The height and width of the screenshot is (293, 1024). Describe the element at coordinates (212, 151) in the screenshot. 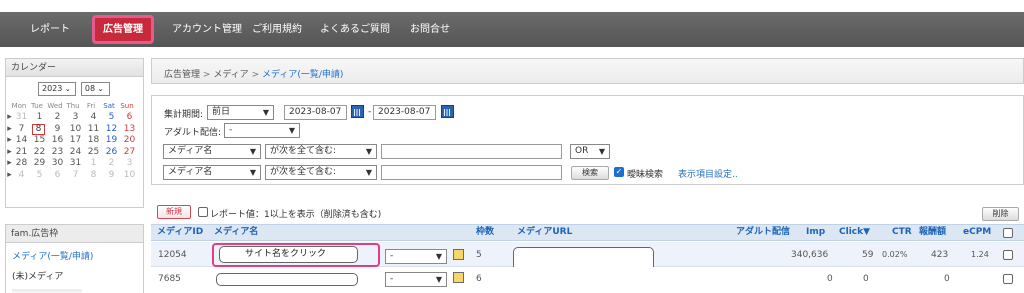

I see `condition1-field-select: メディア名 ▼` at that location.